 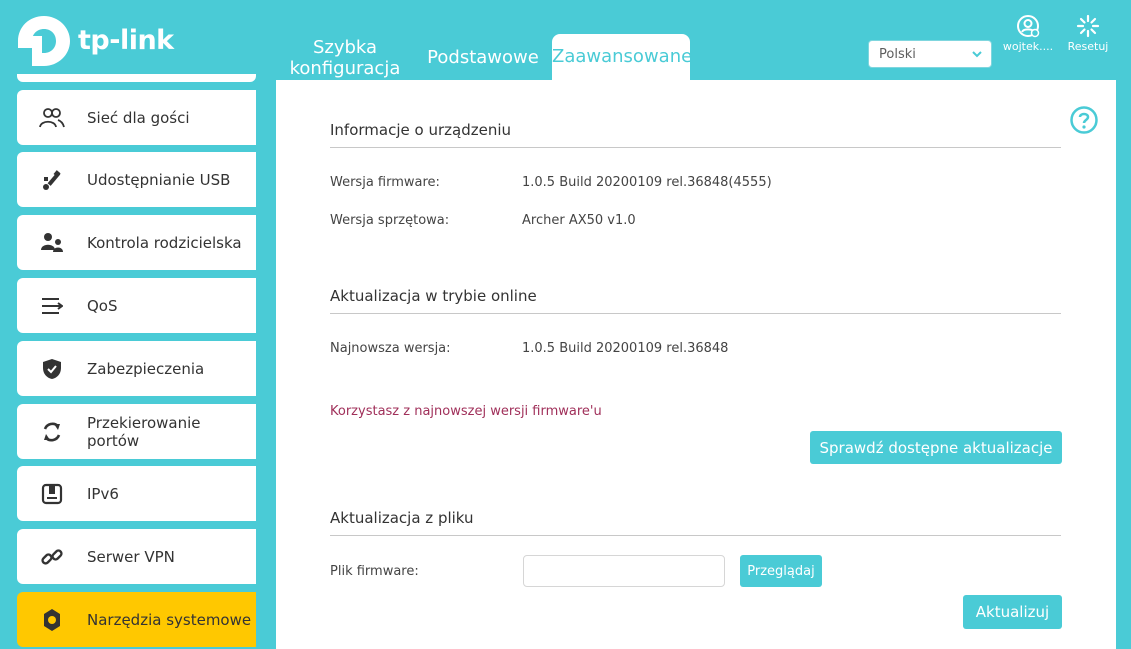 What do you see at coordinates (159, 179) in the screenshot?
I see `sidebar-item-label: Udostępnianie USB` at bounding box center [159, 179].